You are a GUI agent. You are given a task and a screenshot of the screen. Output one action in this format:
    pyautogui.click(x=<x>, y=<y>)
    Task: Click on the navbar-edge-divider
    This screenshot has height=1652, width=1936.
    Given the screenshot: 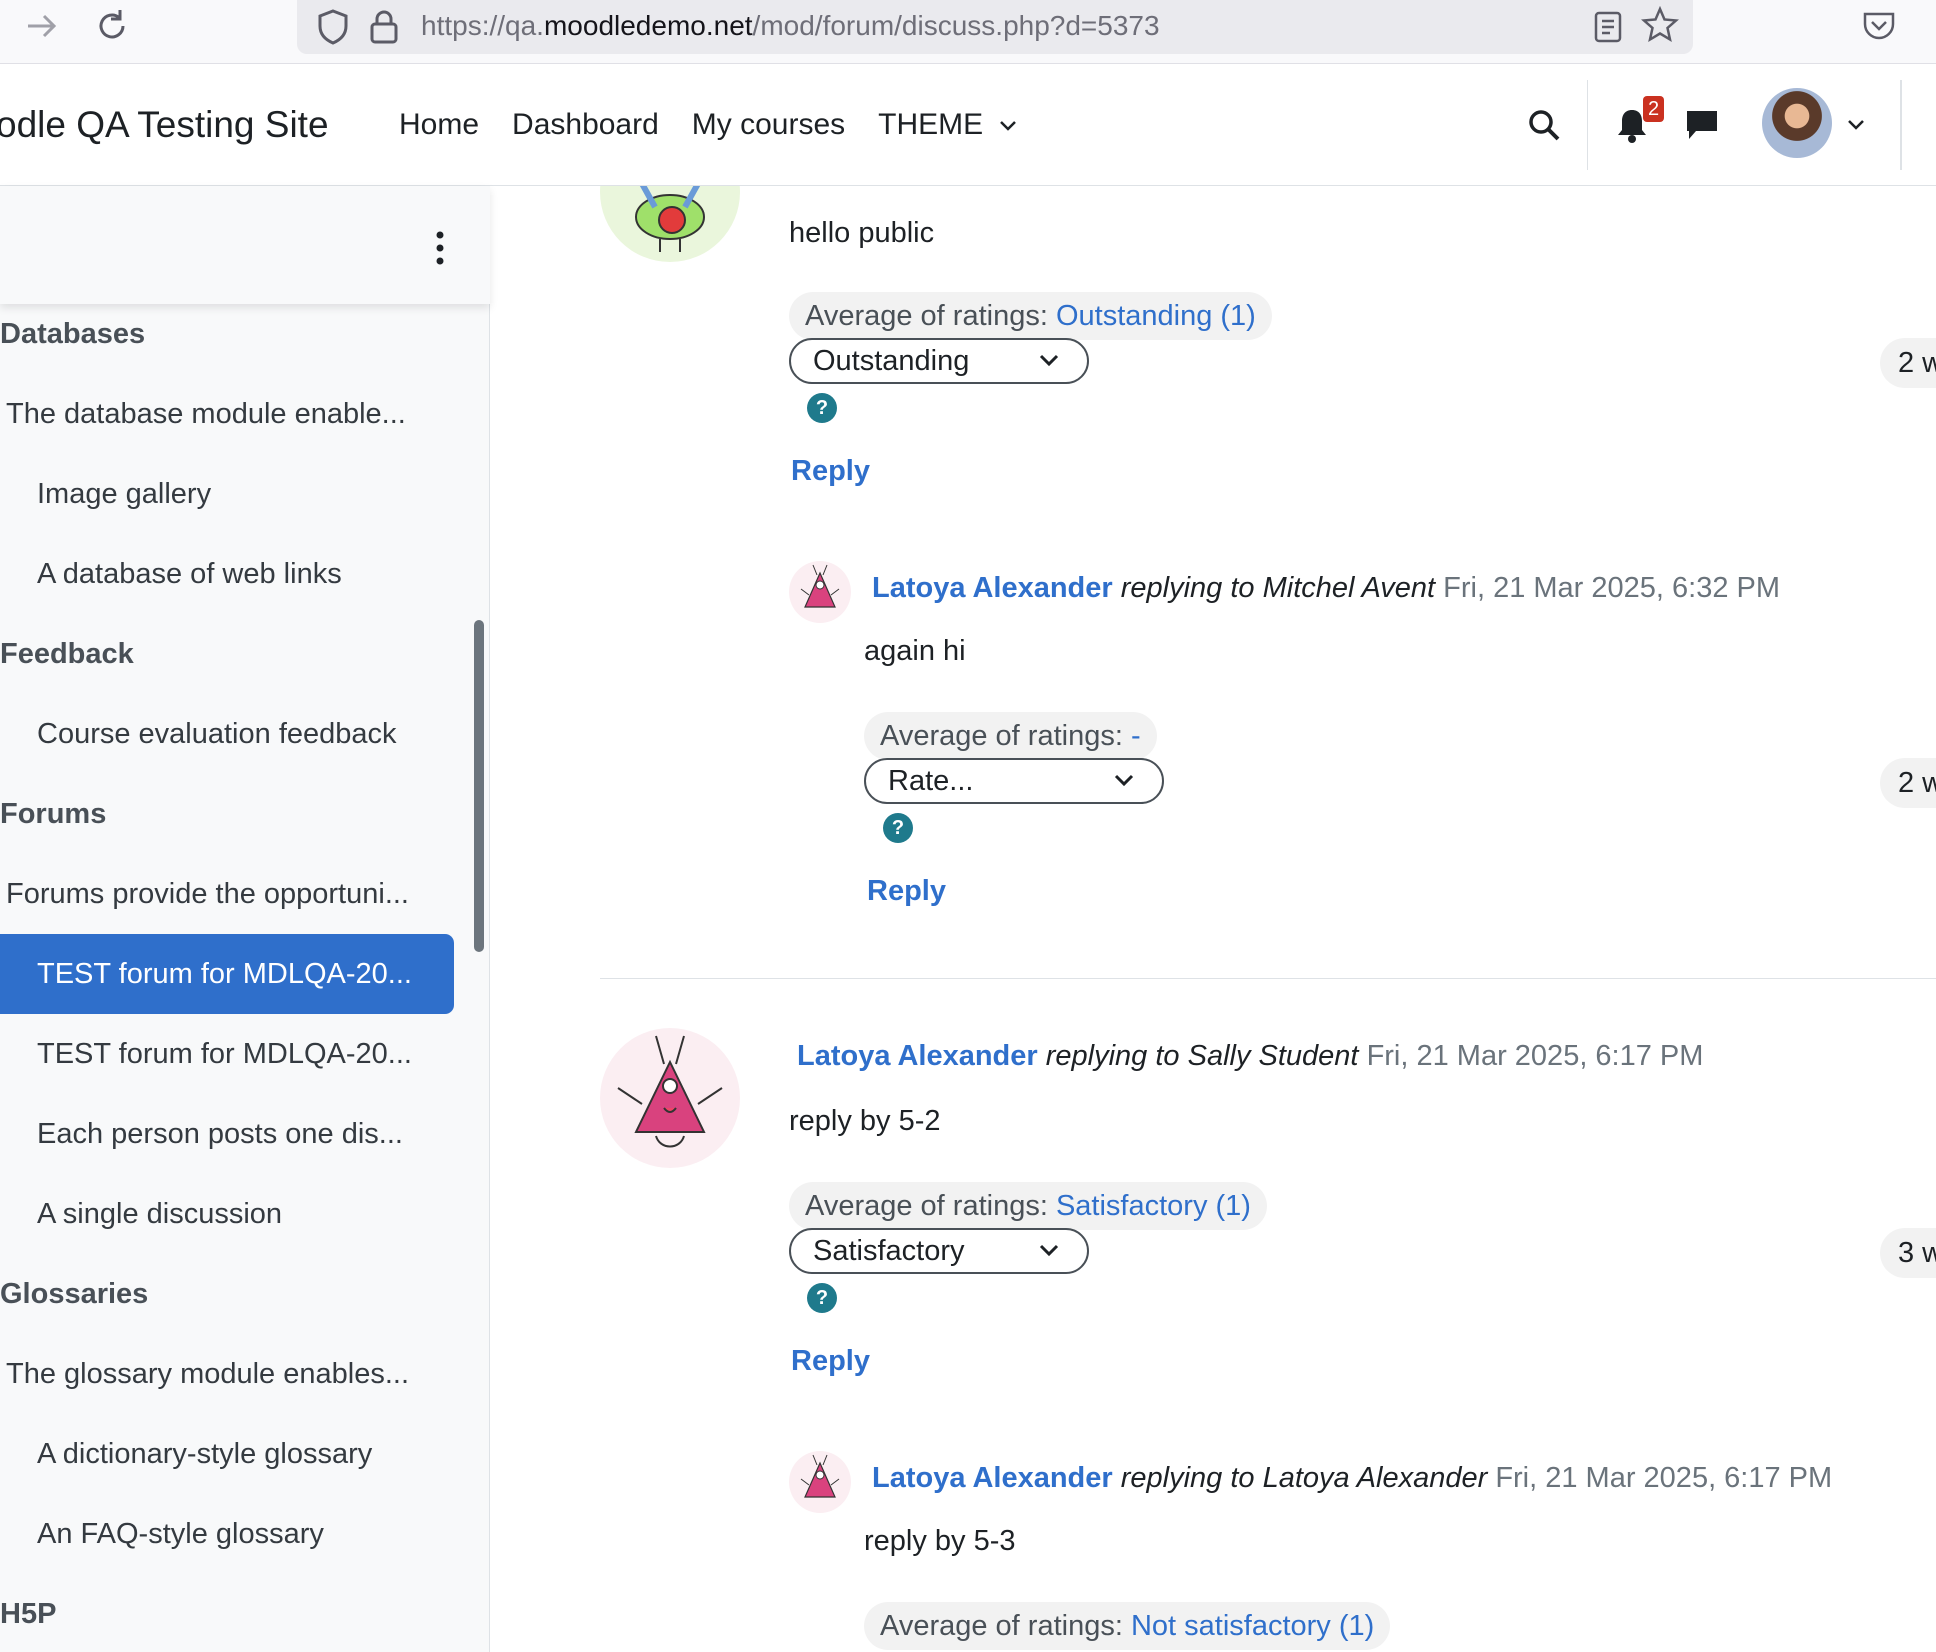 What is the action you would take?
    pyautogui.click(x=1901, y=125)
    